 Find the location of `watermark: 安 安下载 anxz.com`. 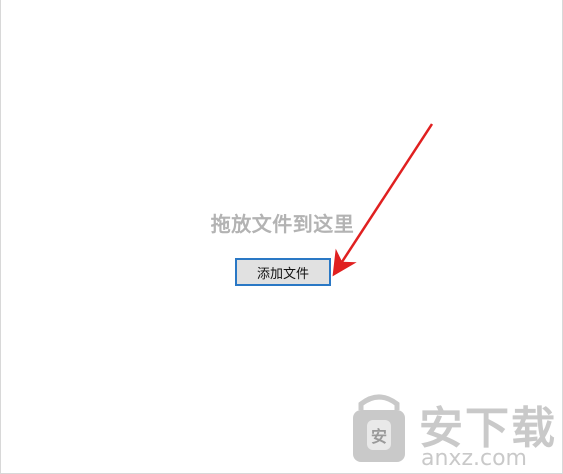

watermark: 安 安下载 anxz.com is located at coordinates (452, 430).